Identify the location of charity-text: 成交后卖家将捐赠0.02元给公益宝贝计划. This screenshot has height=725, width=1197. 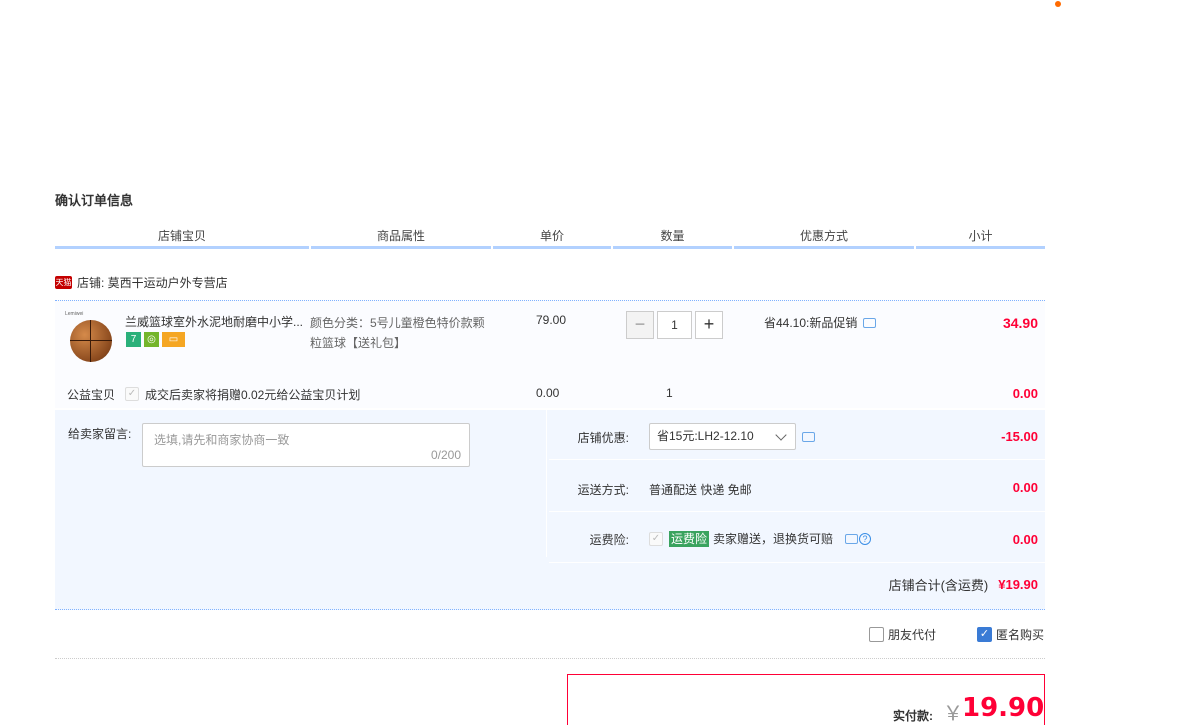
(253, 395).